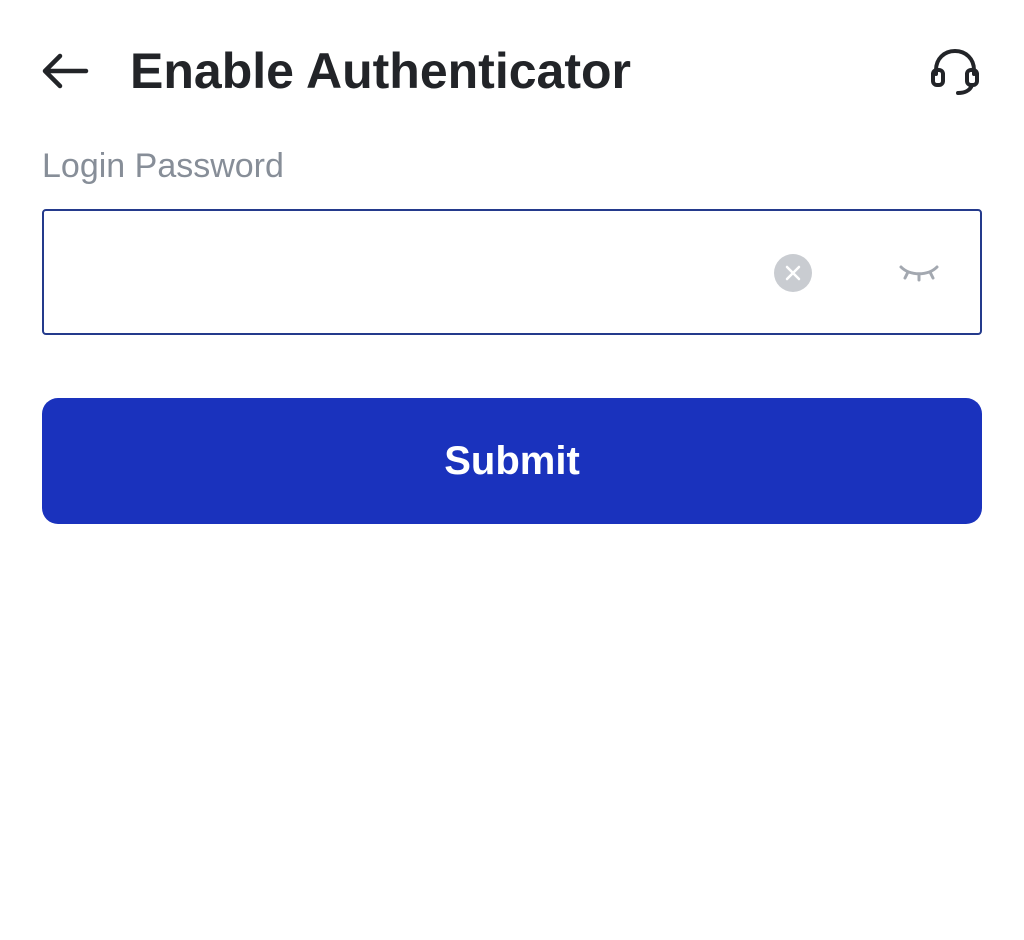 The height and width of the screenshot is (940, 1024). I want to click on back-button, so click(65, 71).